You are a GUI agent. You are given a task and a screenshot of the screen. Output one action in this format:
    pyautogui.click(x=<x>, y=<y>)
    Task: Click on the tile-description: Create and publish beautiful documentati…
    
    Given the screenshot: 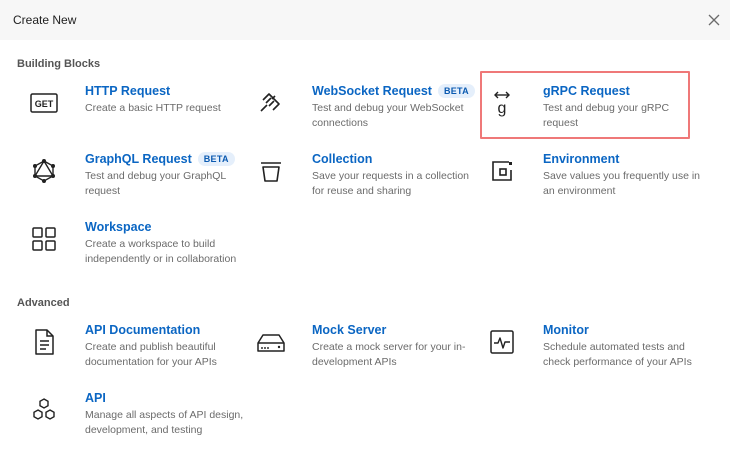 What is the action you would take?
    pyautogui.click(x=151, y=354)
    